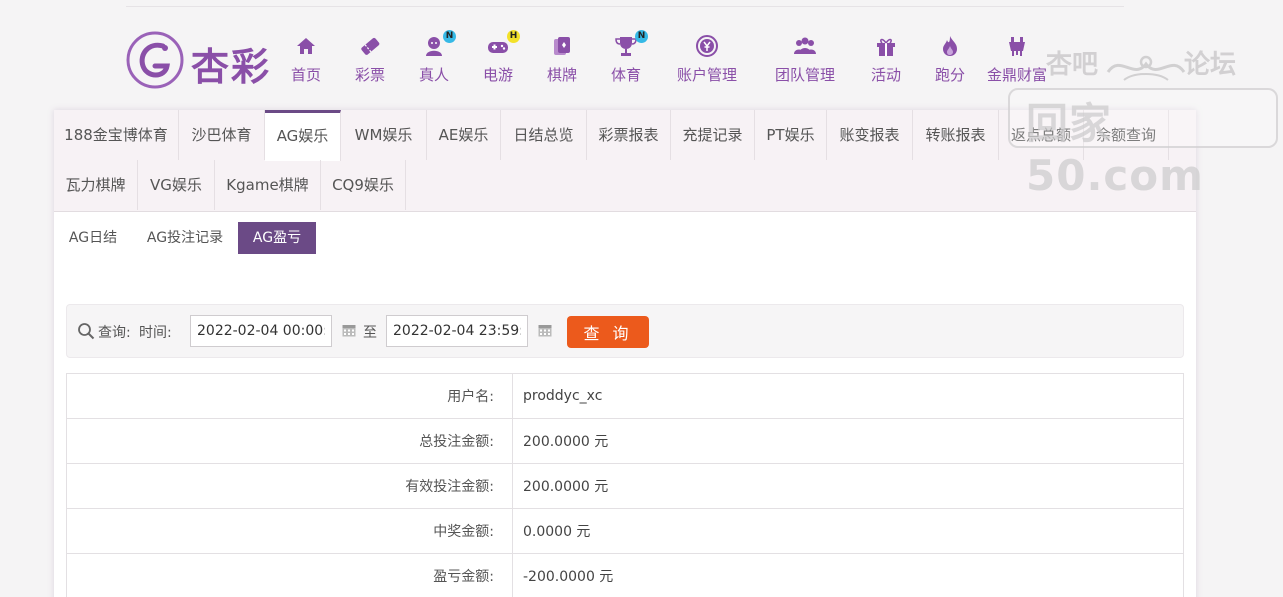 This screenshot has width=1283, height=597. I want to click on tab-account-change-report: 账变报表, so click(870, 135).